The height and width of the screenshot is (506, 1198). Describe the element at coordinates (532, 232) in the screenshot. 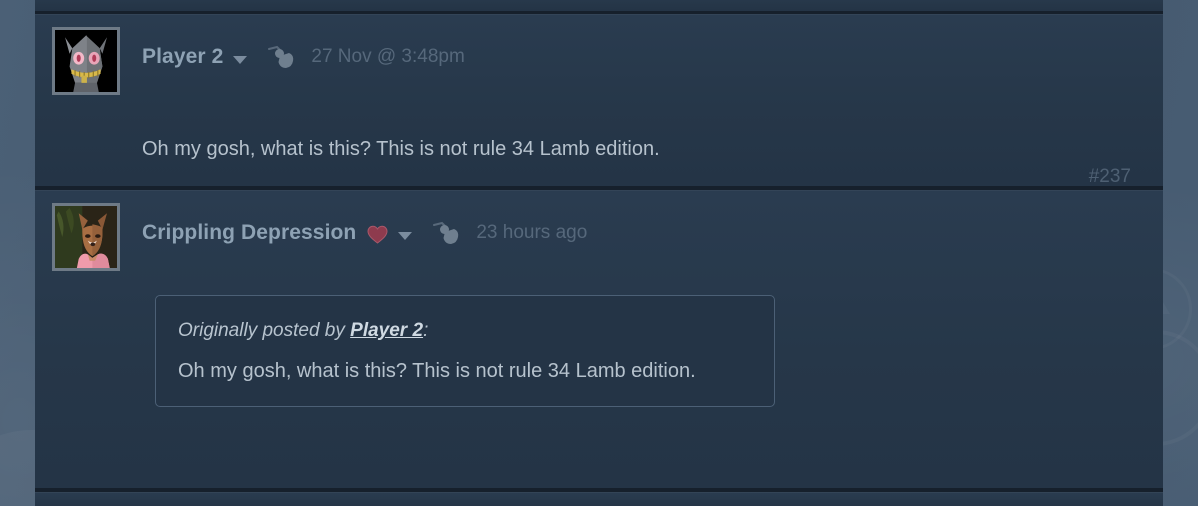

I see `post-timestamp: 23 hours ago` at that location.